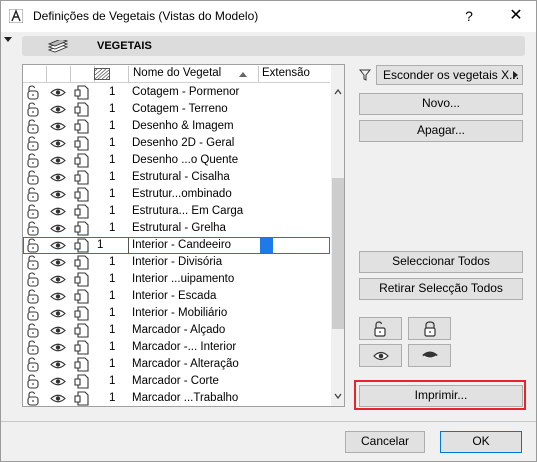 This screenshot has height=462, width=537. Describe the element at coordinates (193, 245) in the screenshot. I see `layer-name-edit-field: Interior - Candeeiro` at that location.